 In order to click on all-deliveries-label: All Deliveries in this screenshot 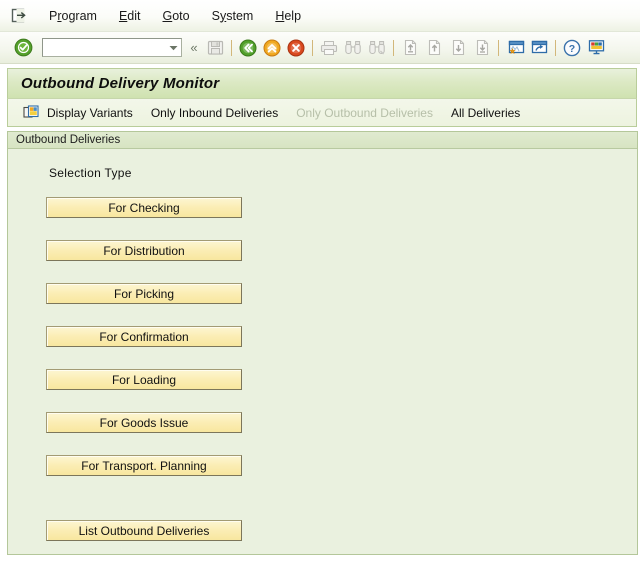, I will do `click(485, 112)`.